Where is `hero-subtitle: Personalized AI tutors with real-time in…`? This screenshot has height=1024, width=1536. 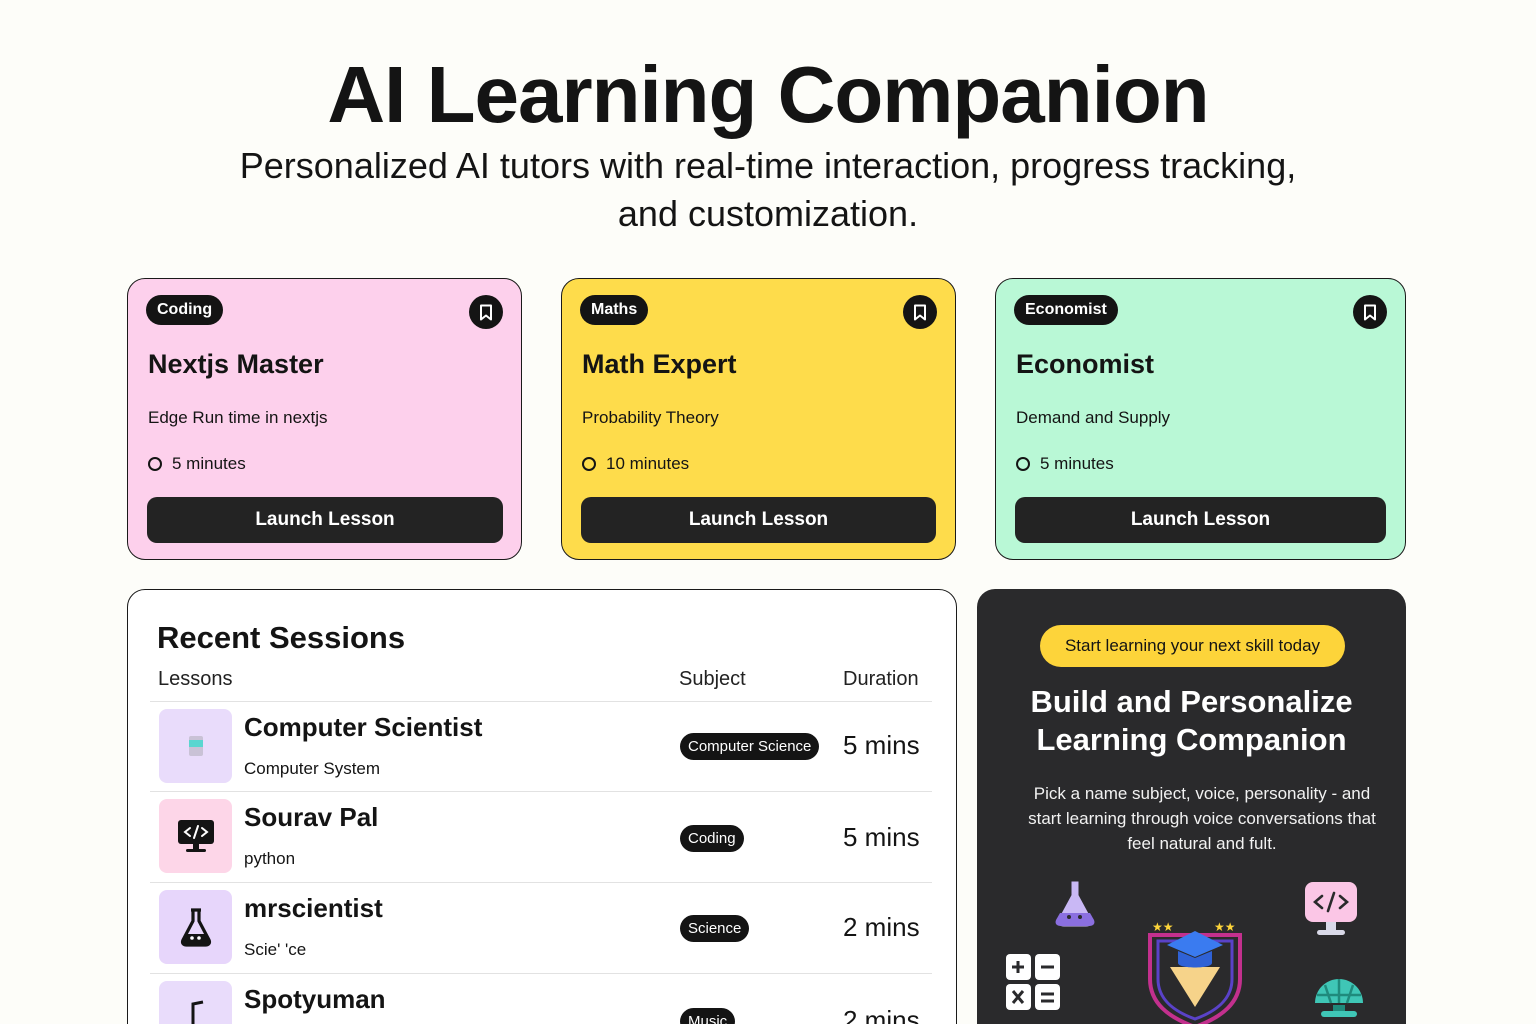 hero-subtitle: Personalized AI tutors with real-time in… is located at coordinates (768, 190).